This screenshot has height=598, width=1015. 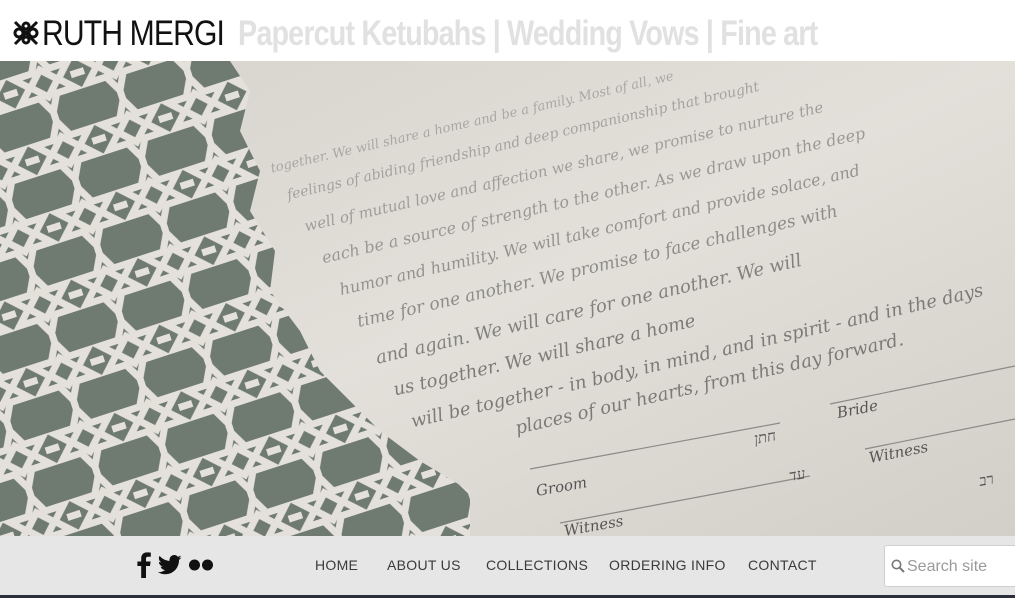 I want to click on hebrew-label: חתן, so click(x=765, y=437).